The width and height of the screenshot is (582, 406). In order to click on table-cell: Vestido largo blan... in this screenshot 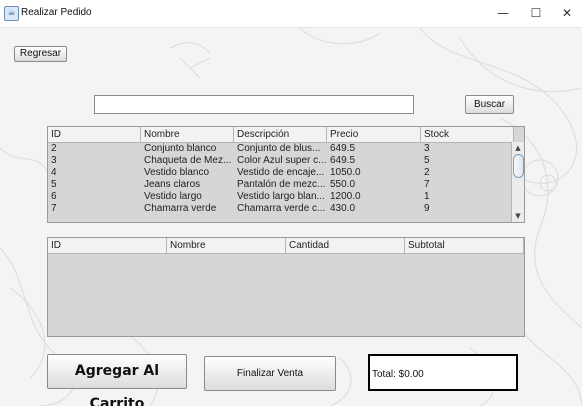, I will do `click(281, 196)`.